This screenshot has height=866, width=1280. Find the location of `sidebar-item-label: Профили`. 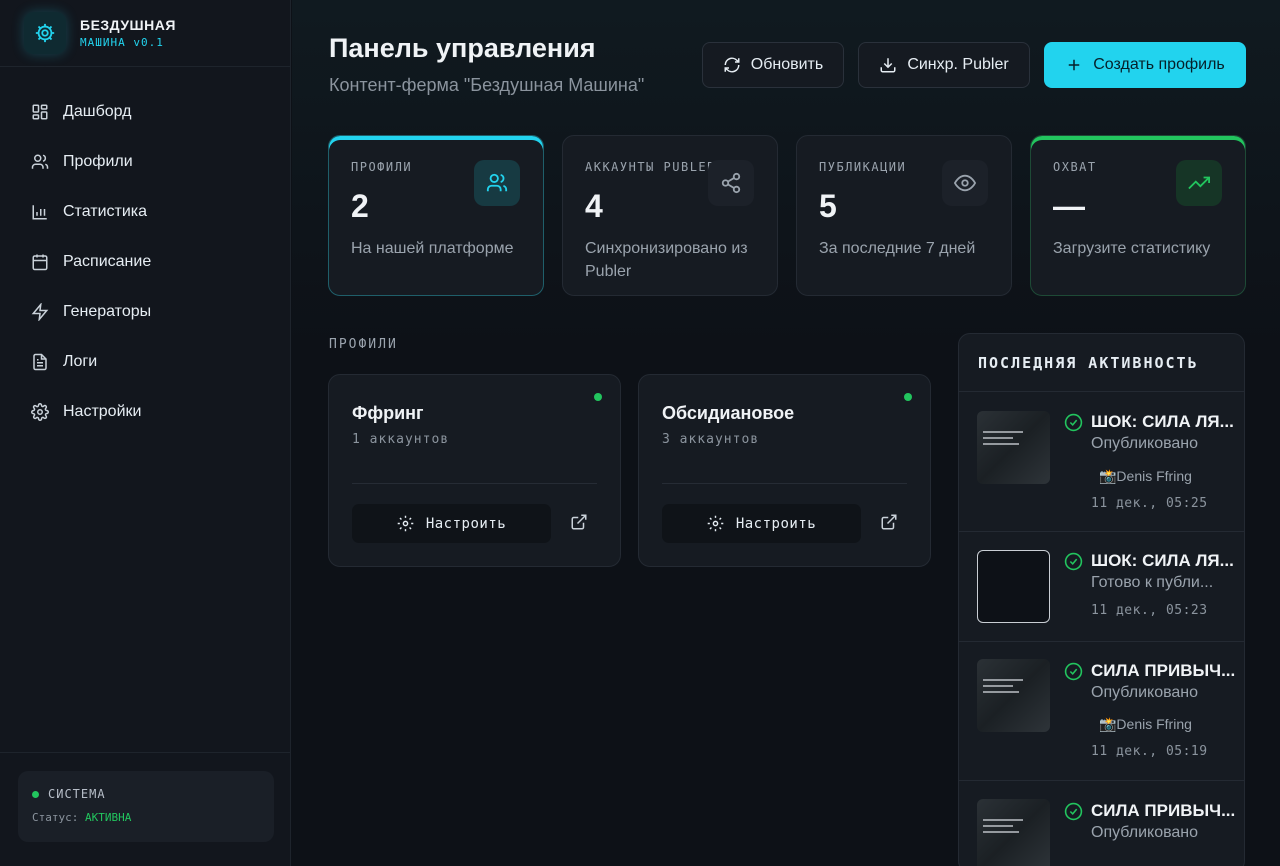

sidebar-item-label: Профили is located at coordinates (98, 161).